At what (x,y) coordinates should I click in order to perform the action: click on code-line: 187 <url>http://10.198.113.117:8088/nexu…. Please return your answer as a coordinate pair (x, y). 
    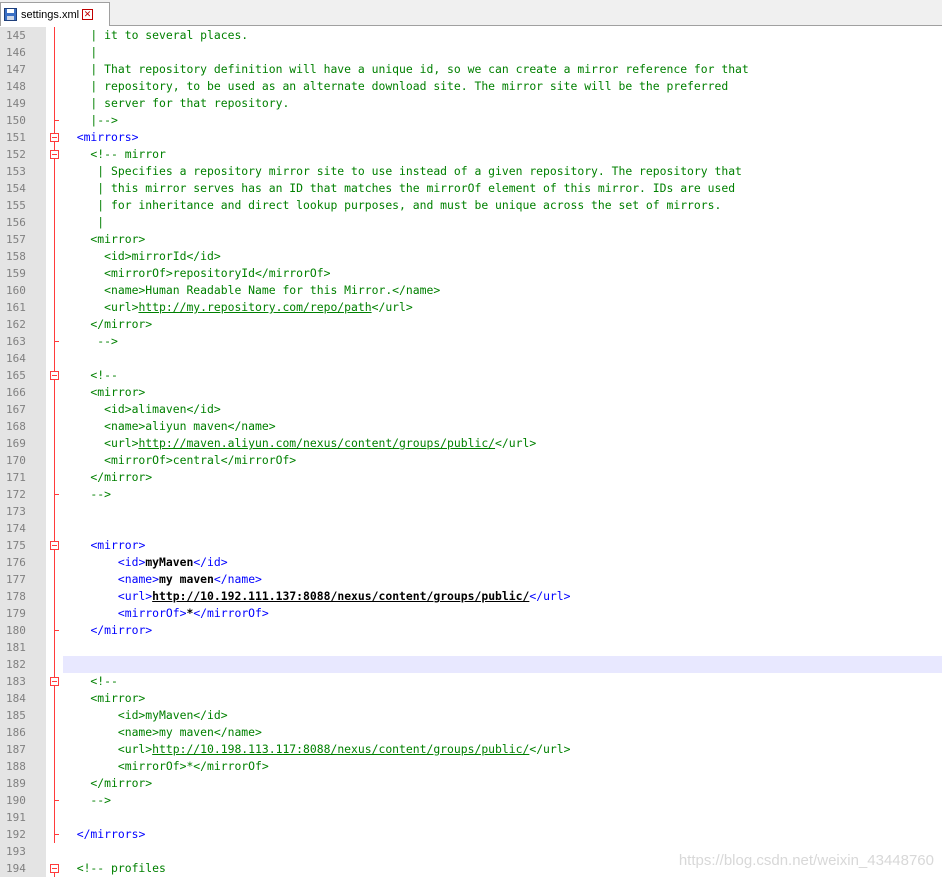
    Looking at the image, I should click on (471, 749).